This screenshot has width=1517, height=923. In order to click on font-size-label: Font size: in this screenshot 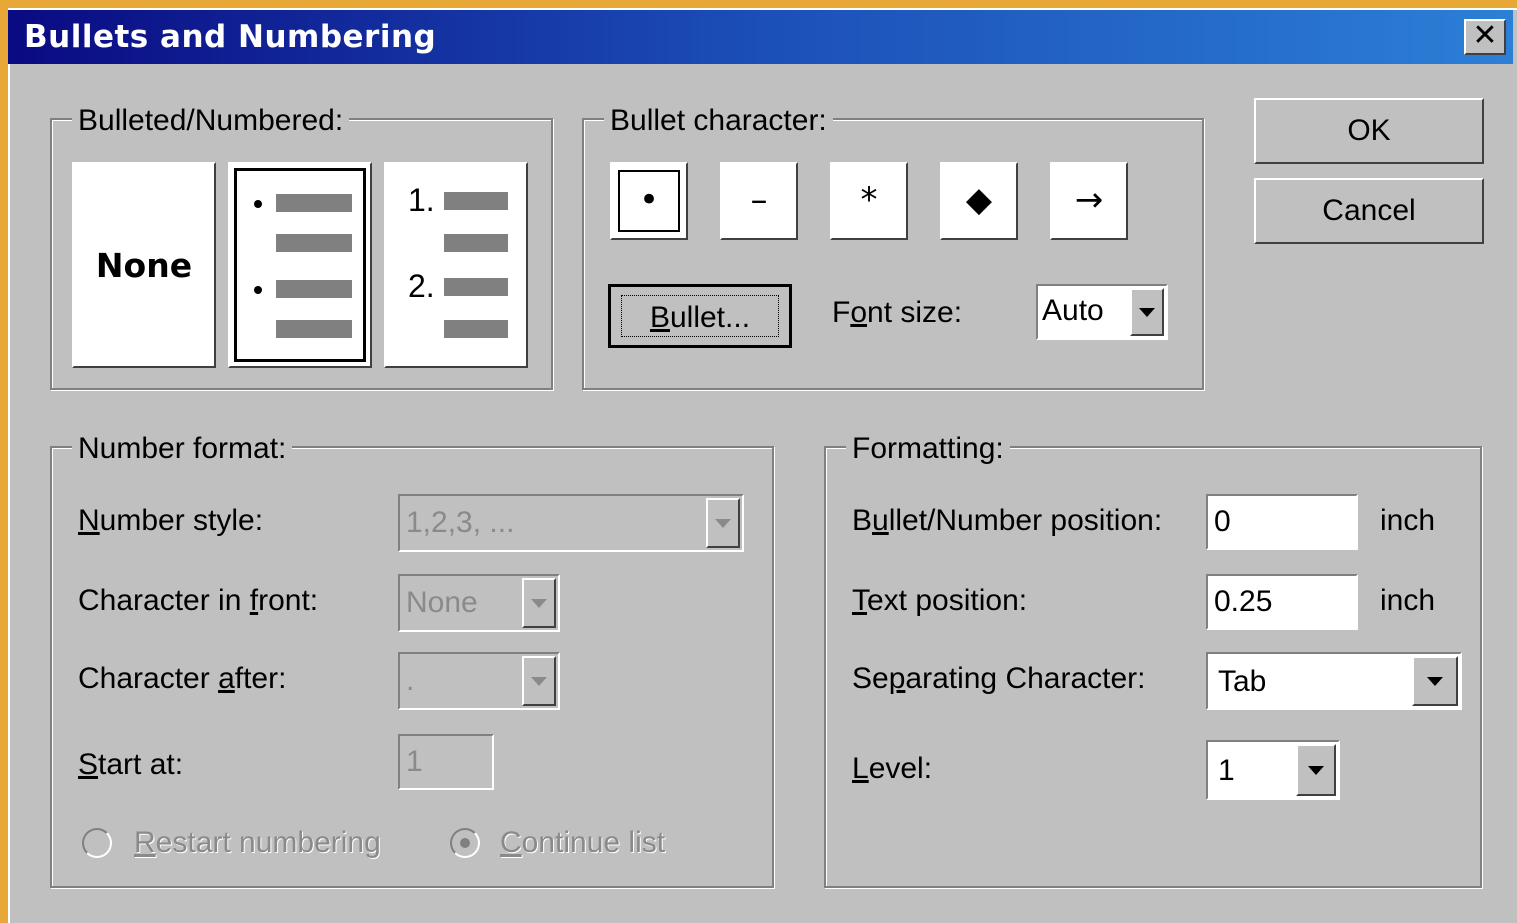, I will do `click(897, 312)`.